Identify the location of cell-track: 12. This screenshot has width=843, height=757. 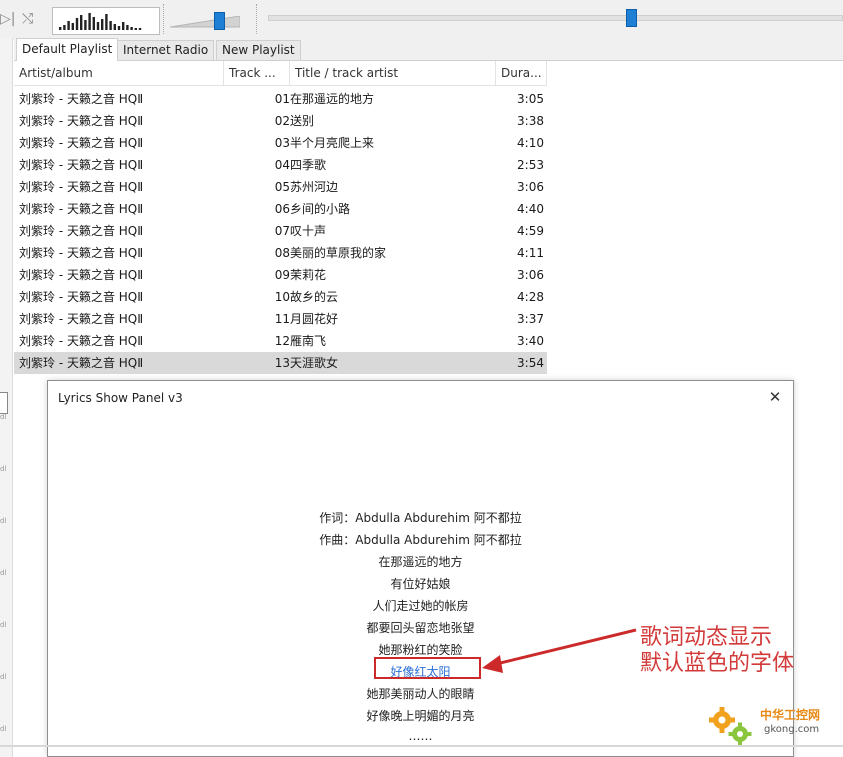
(282, 341).